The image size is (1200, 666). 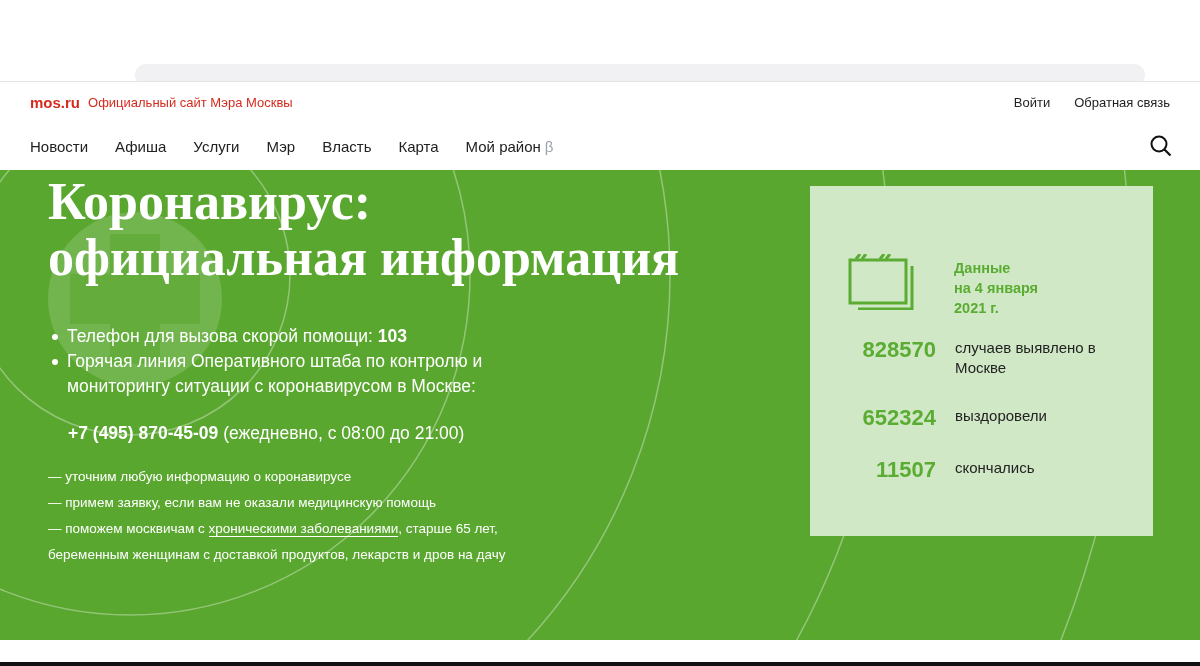 What do you see at coordinates (267, 433) in the screenshot?
I see `hotline-phone: +7 (495) 870-45-09 (ежедневно, с 08:00 до 21:00)` at bounding box center [267, 433].